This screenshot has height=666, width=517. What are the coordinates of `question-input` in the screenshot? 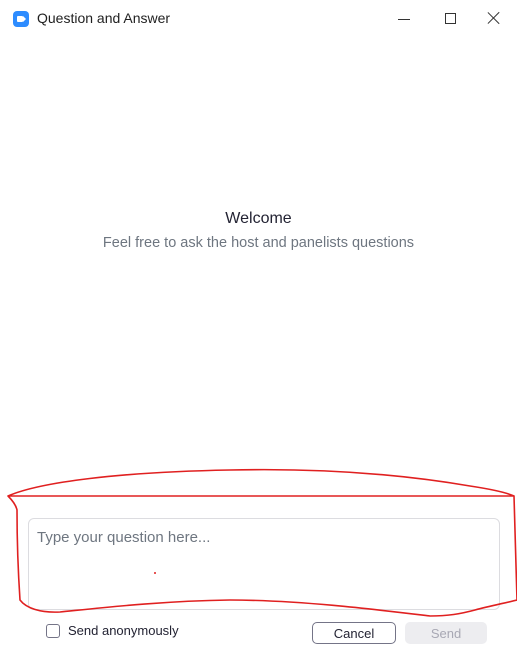 It's located at (264, 564).